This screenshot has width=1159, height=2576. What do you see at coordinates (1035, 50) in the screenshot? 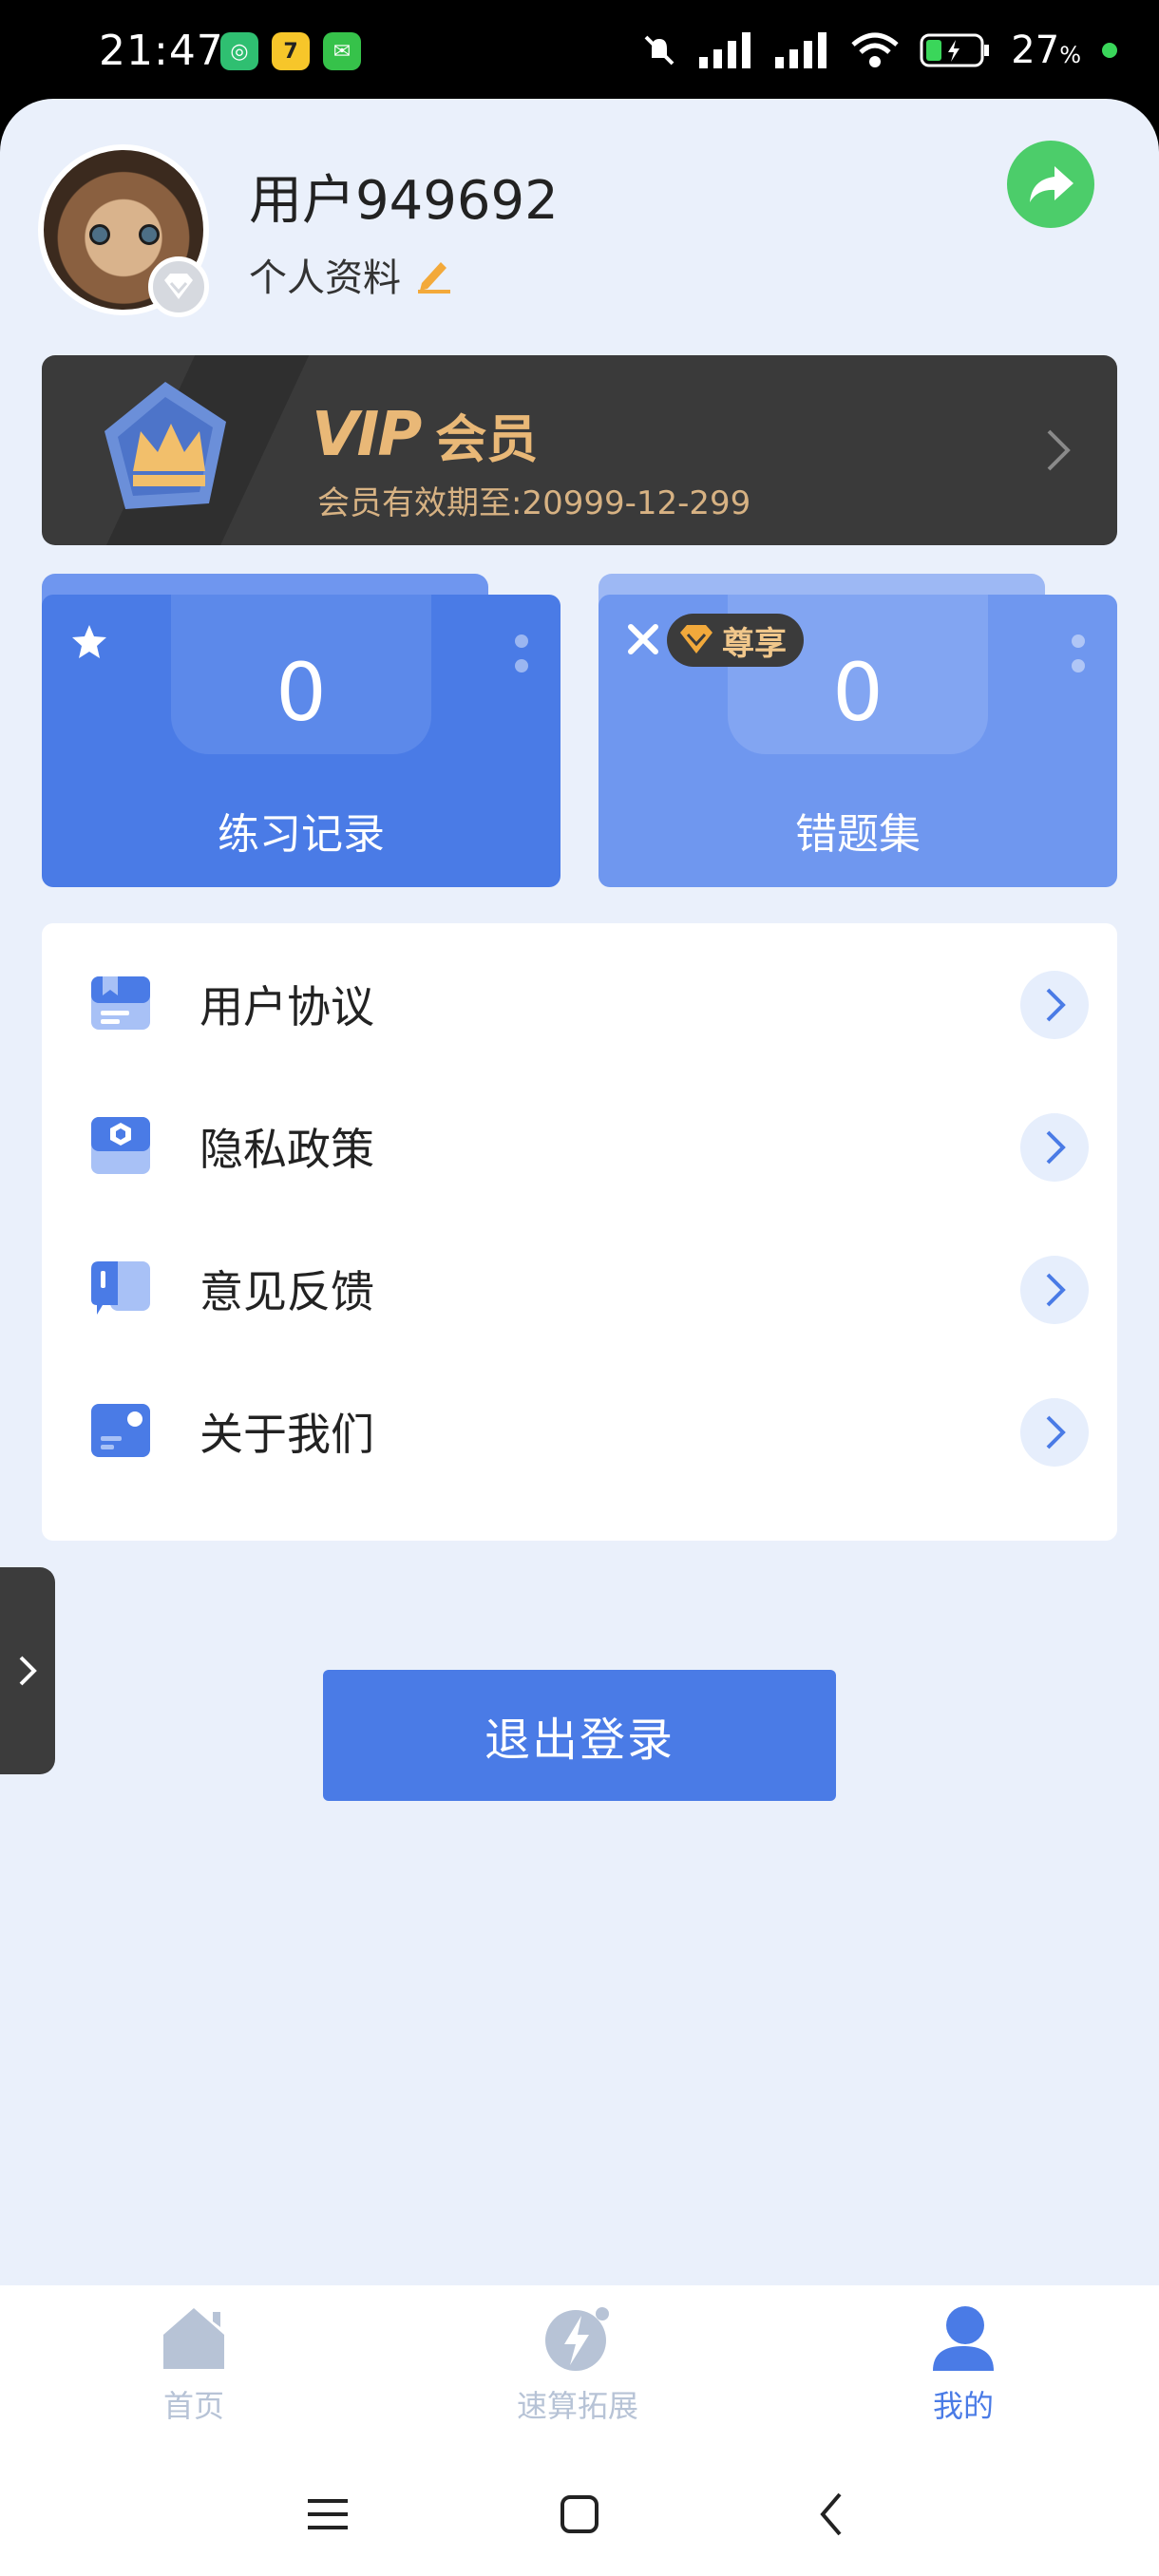
I see `battery-percent-value: 27` at bounding box center [1035, 50].